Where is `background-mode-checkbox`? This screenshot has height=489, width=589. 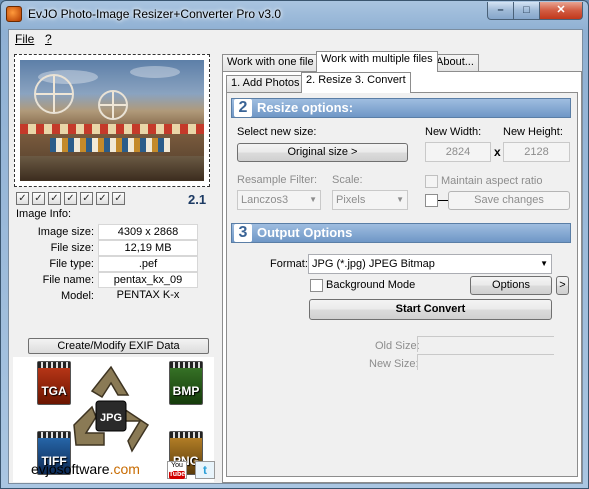
background-mode-checkbox is located at coordinates (316, 285).